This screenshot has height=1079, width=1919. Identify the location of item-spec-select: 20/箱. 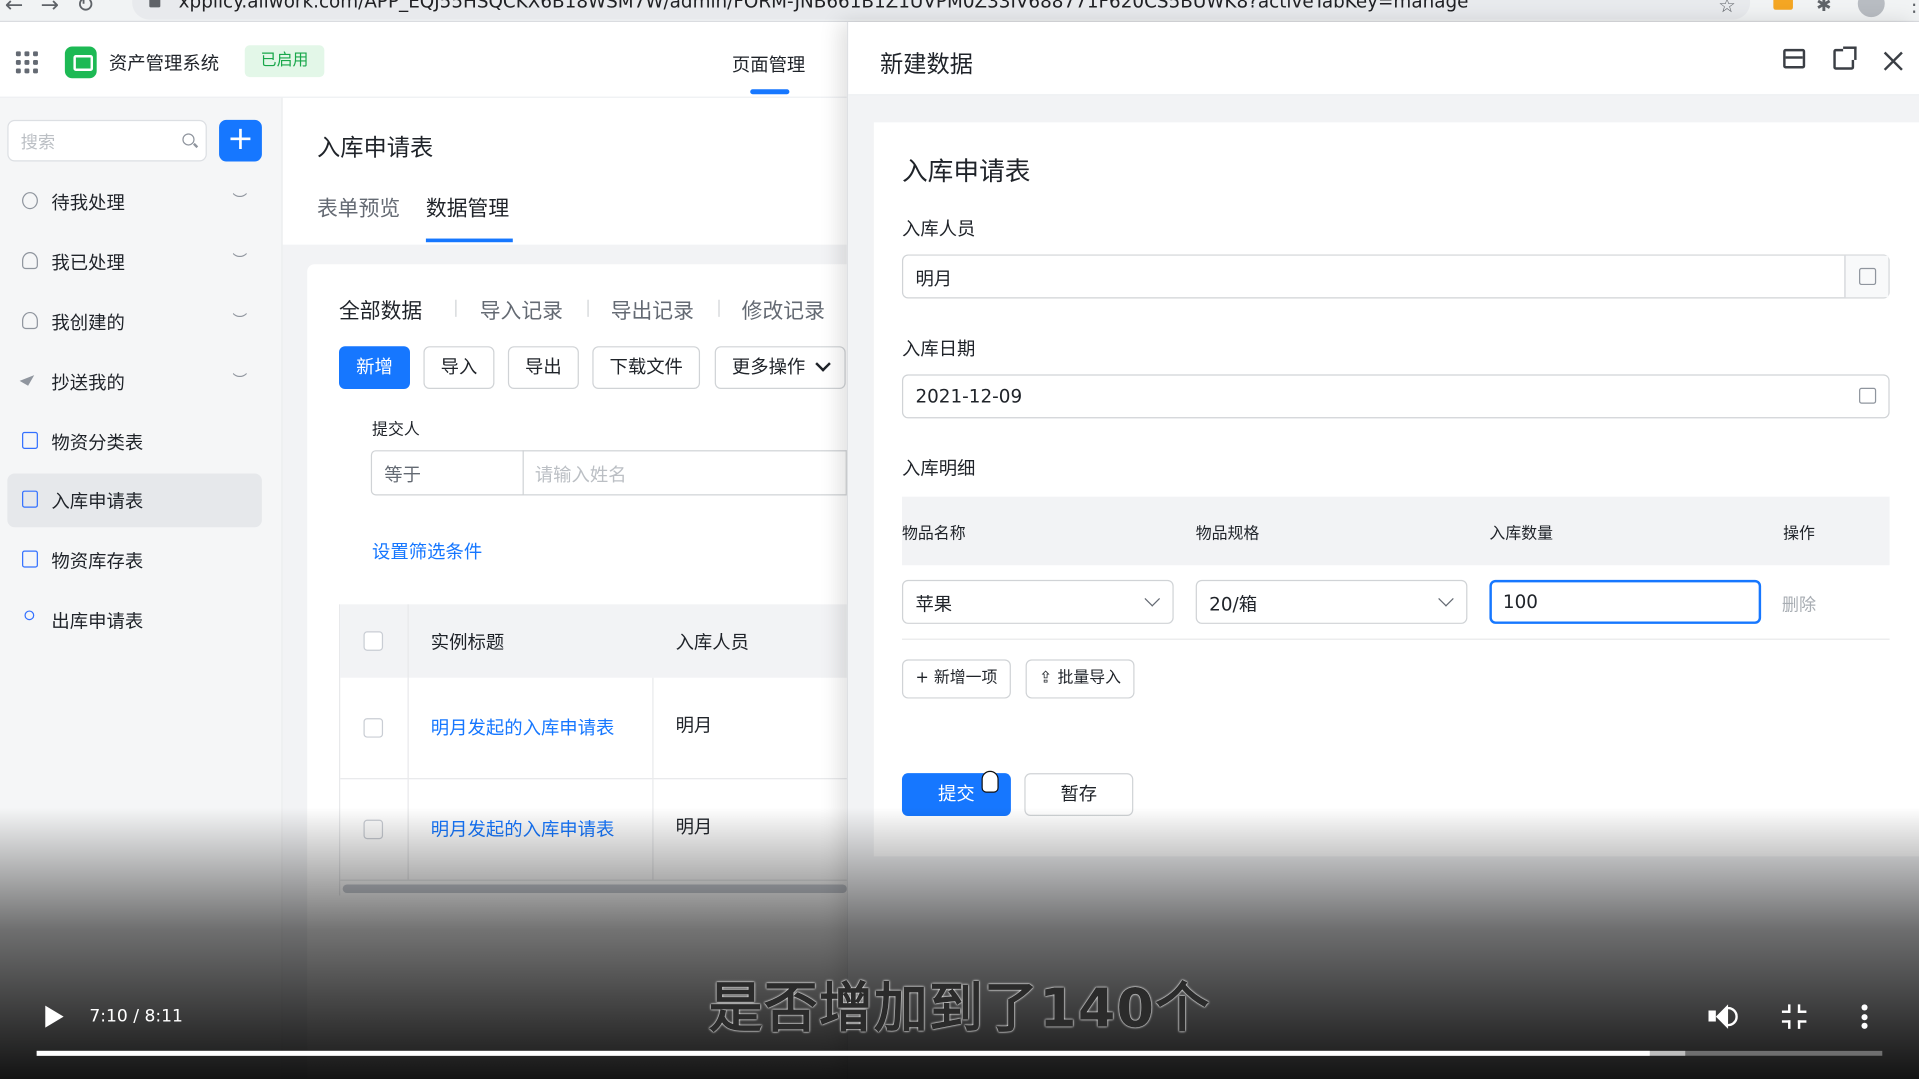
(1331, 601).